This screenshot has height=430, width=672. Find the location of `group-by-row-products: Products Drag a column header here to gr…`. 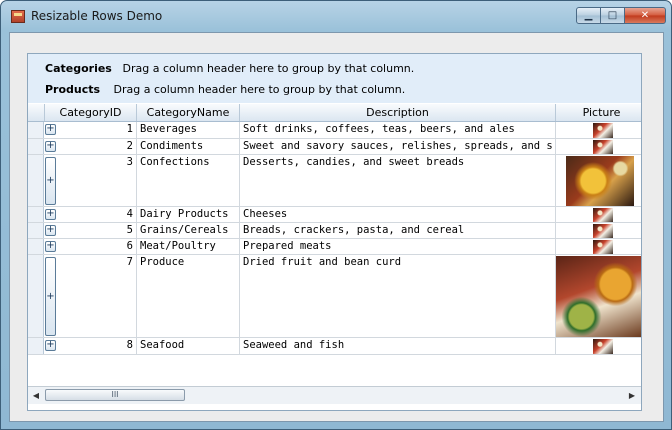

group-by-row-products: Products Drag a column header here to gr… is located at coordinates (225, 89).